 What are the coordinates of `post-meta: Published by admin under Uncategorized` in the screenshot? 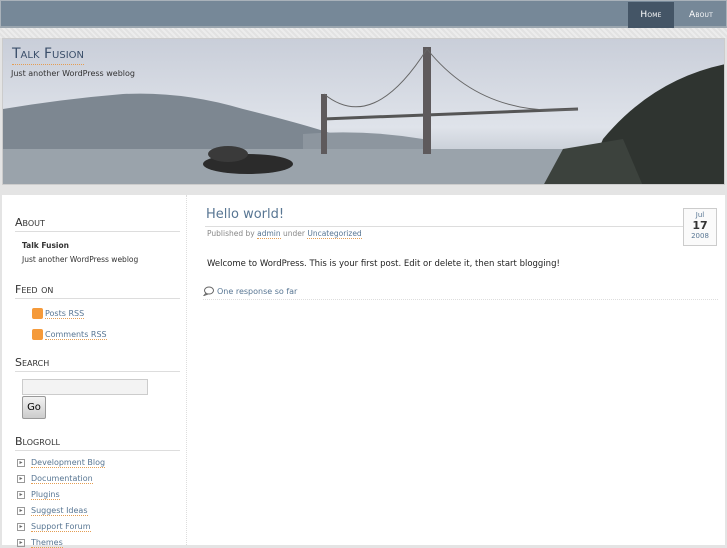 It's located at (284, 234).